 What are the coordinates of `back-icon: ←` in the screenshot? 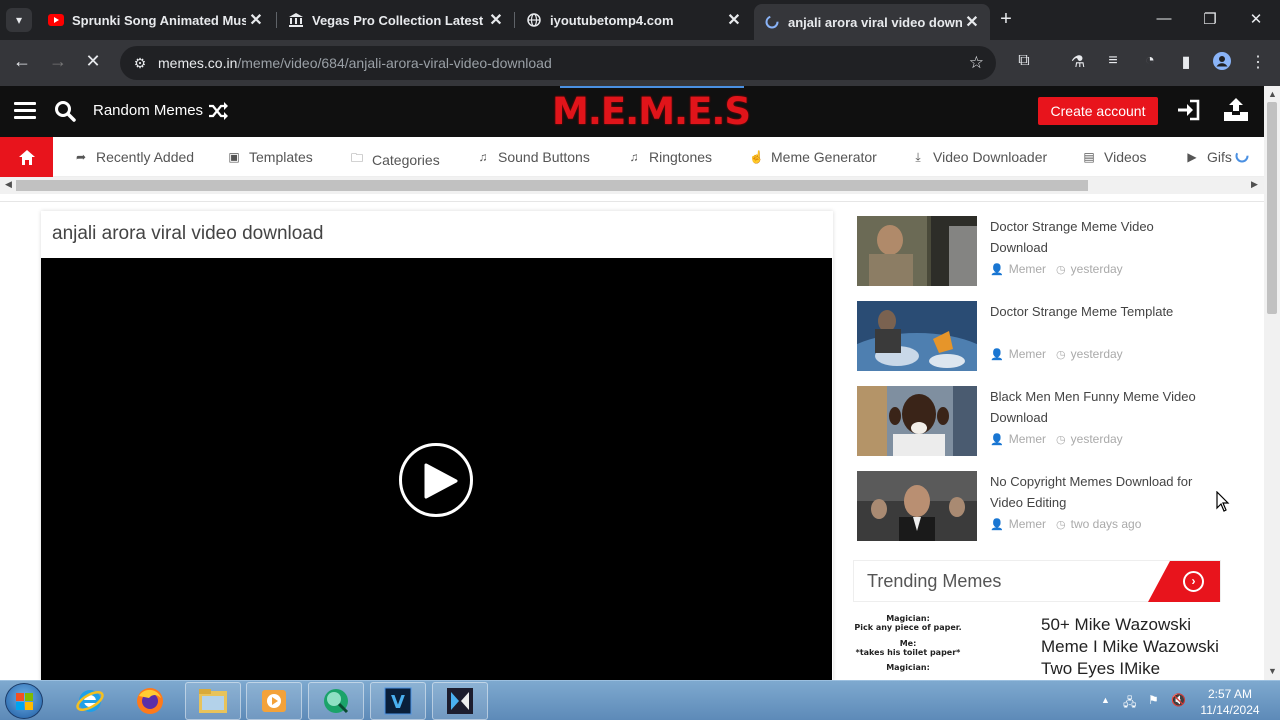 It's located at (22, 61).